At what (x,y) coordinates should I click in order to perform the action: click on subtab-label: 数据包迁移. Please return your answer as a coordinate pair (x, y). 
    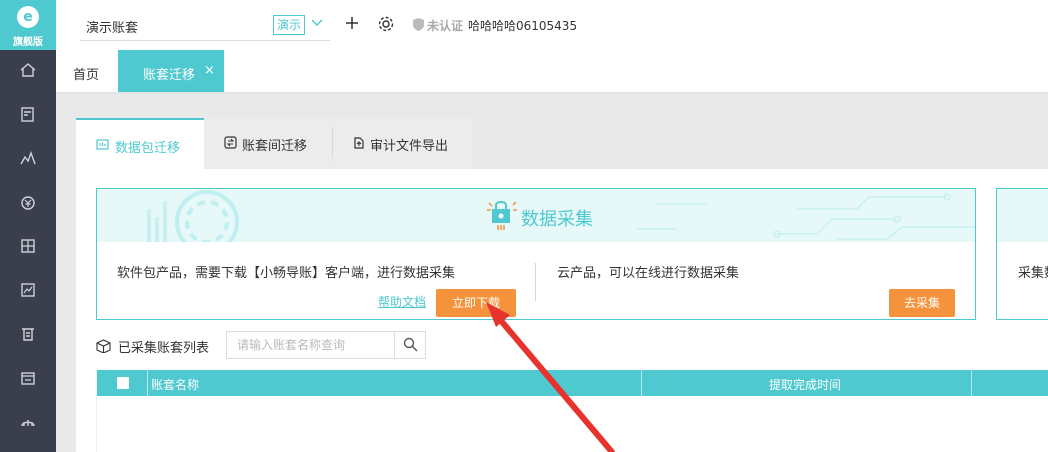
    Looking at the image, I should click on (148, 148).